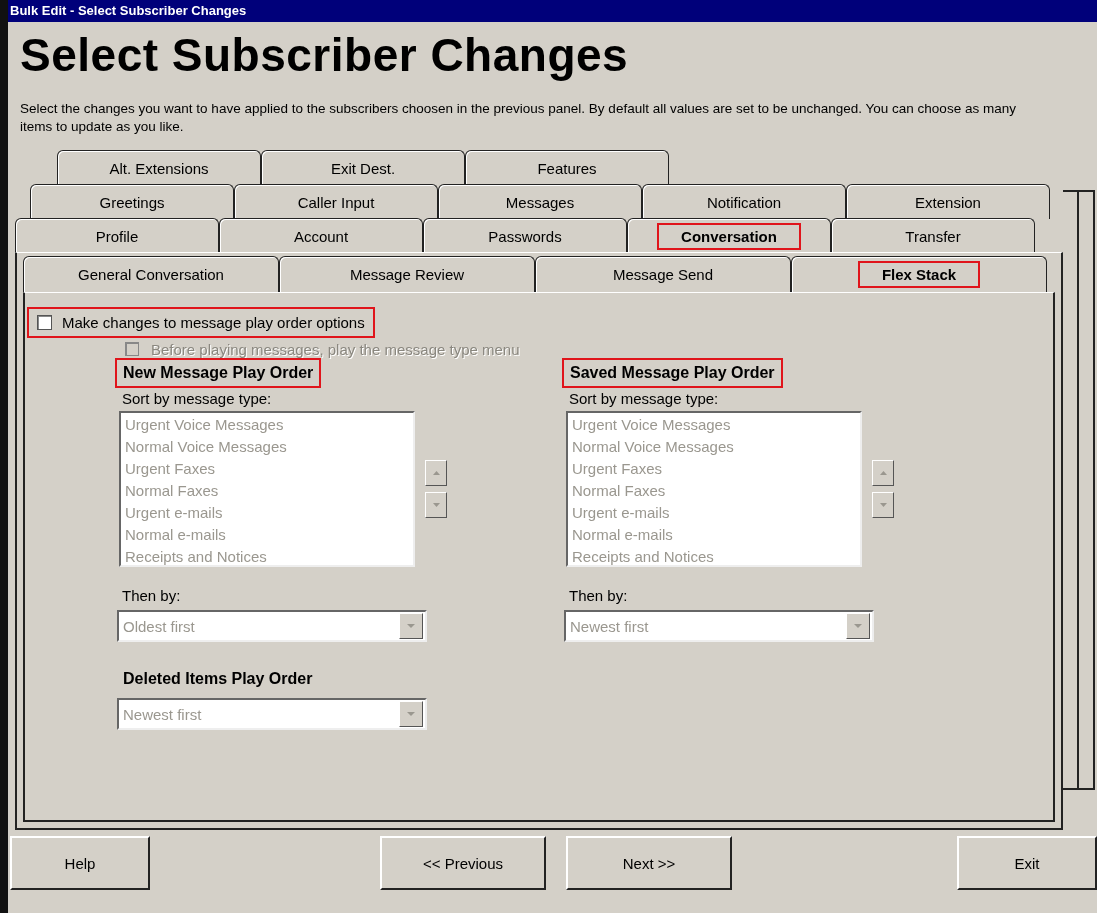  I want to click on tab: Message Send, so click(663, 274).